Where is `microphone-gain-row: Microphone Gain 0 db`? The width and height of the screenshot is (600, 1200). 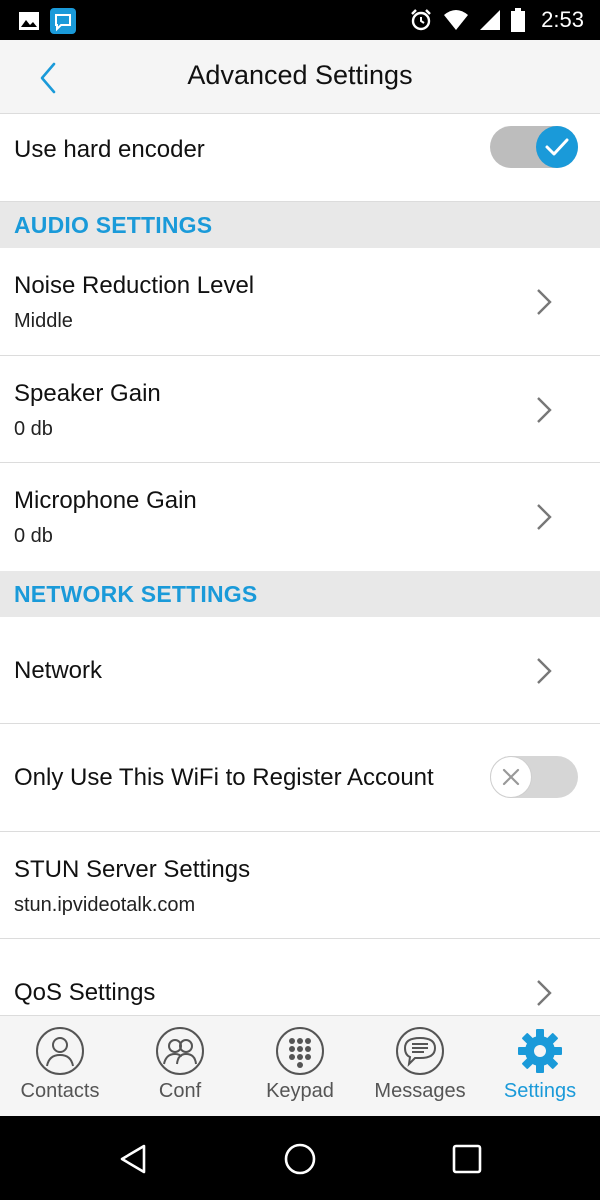
microphone-gain-row: Microphone Gain 0 db is located at coordinates (300, 517).